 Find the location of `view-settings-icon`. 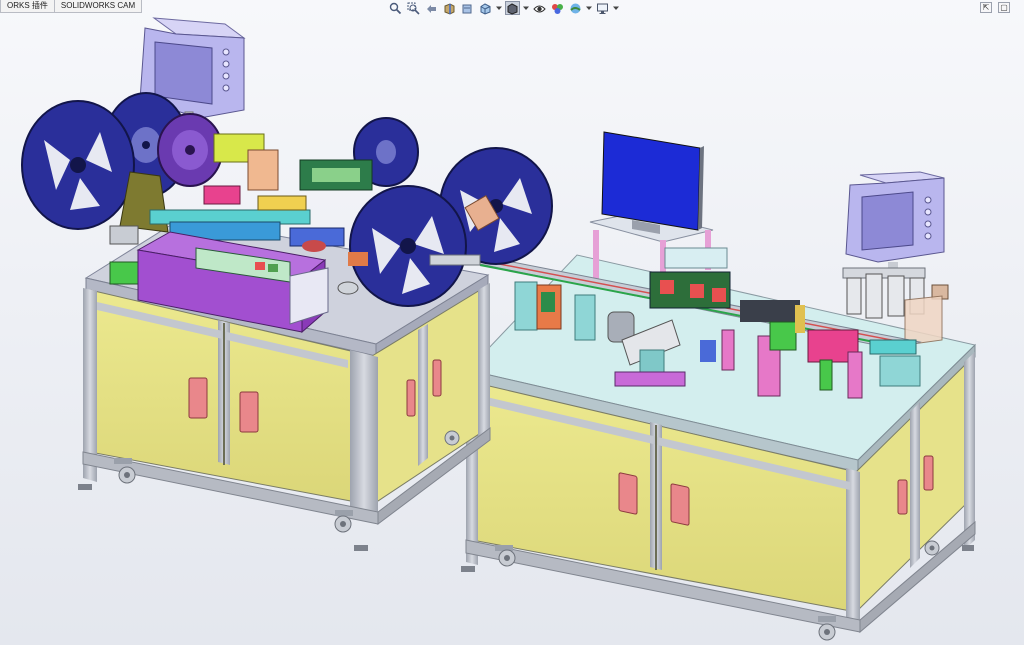

view-settings-icon is located at coordinates (602, 8).